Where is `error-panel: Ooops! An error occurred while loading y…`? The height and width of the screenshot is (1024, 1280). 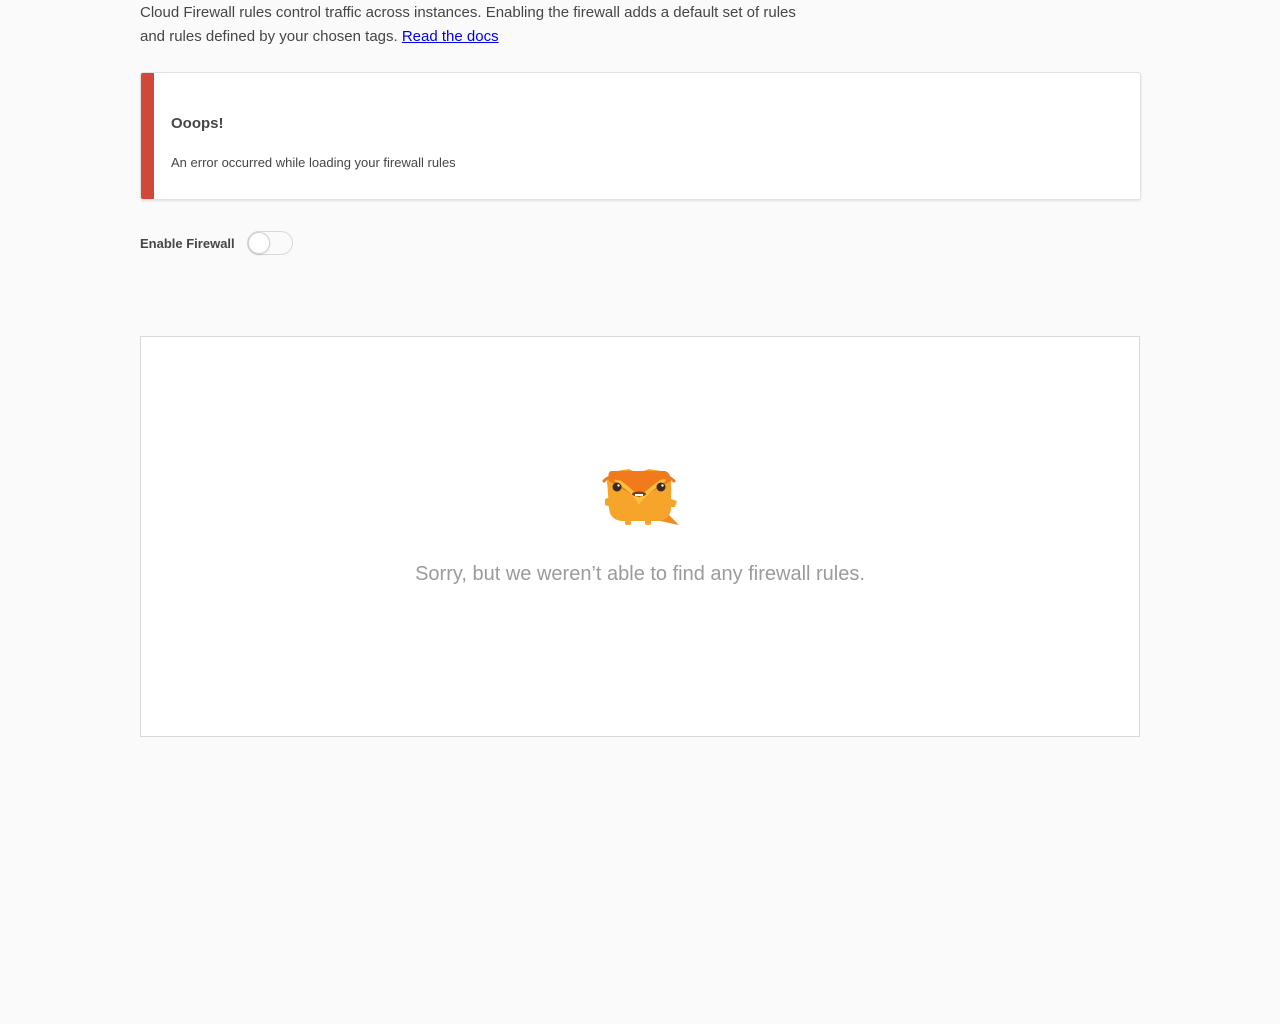
error-panel: Ooops! An error occurred while loading y… is located at coordinates (640, 136).